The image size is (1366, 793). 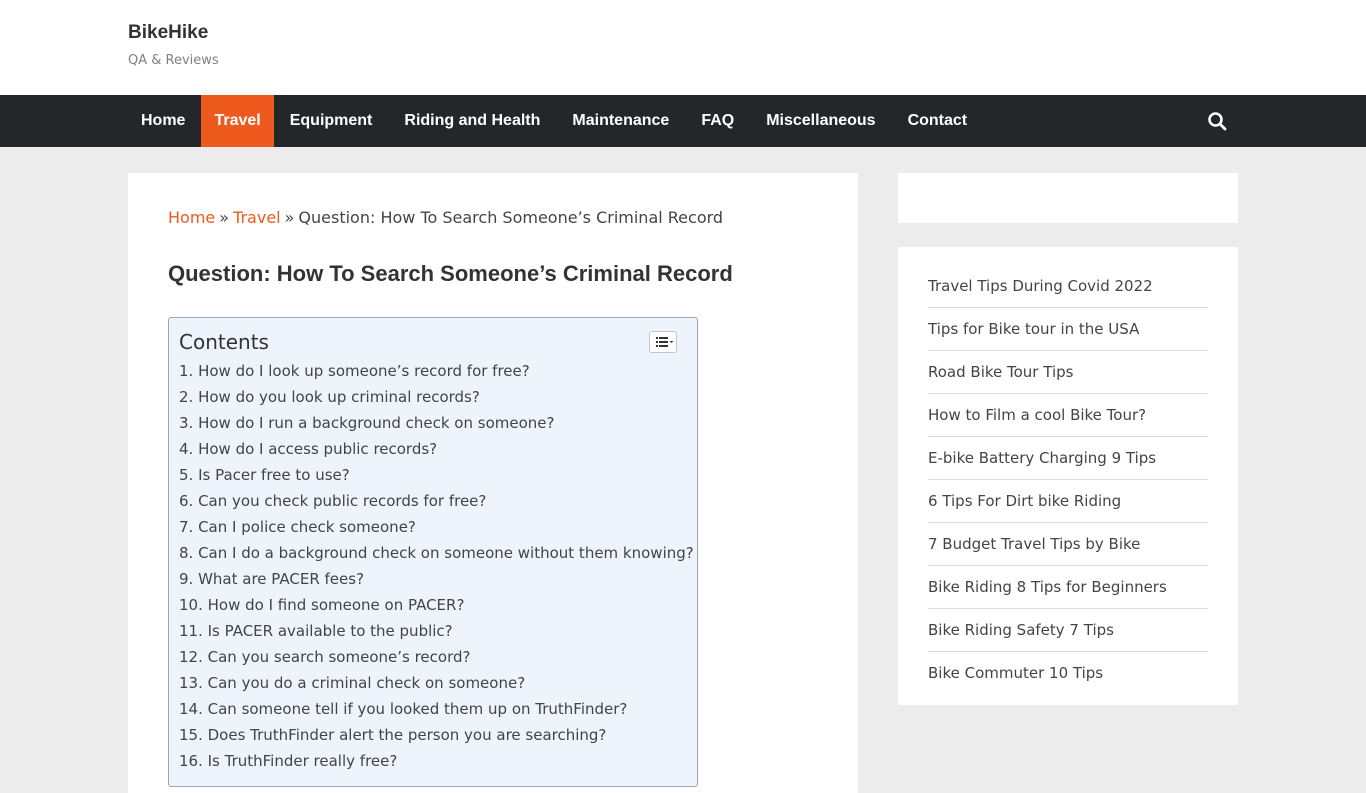 What do you see at coordinates (331, 121) in the screenshot?
I see `nav-item-equipment: Equipment` at bounding box center [331, 121].